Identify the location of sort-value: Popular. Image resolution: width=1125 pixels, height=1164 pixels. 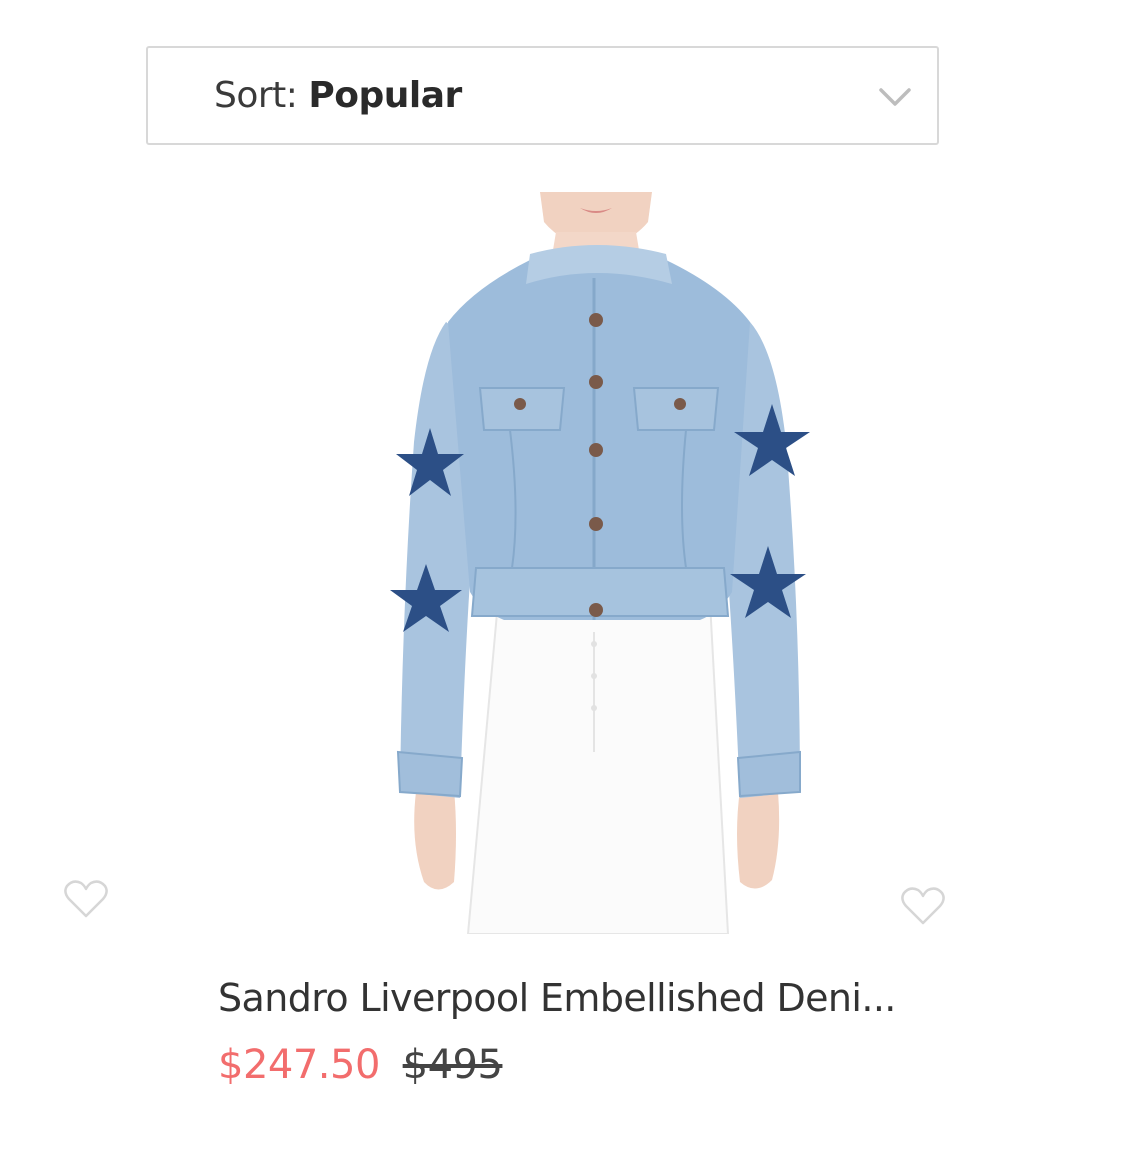
(385, 95).